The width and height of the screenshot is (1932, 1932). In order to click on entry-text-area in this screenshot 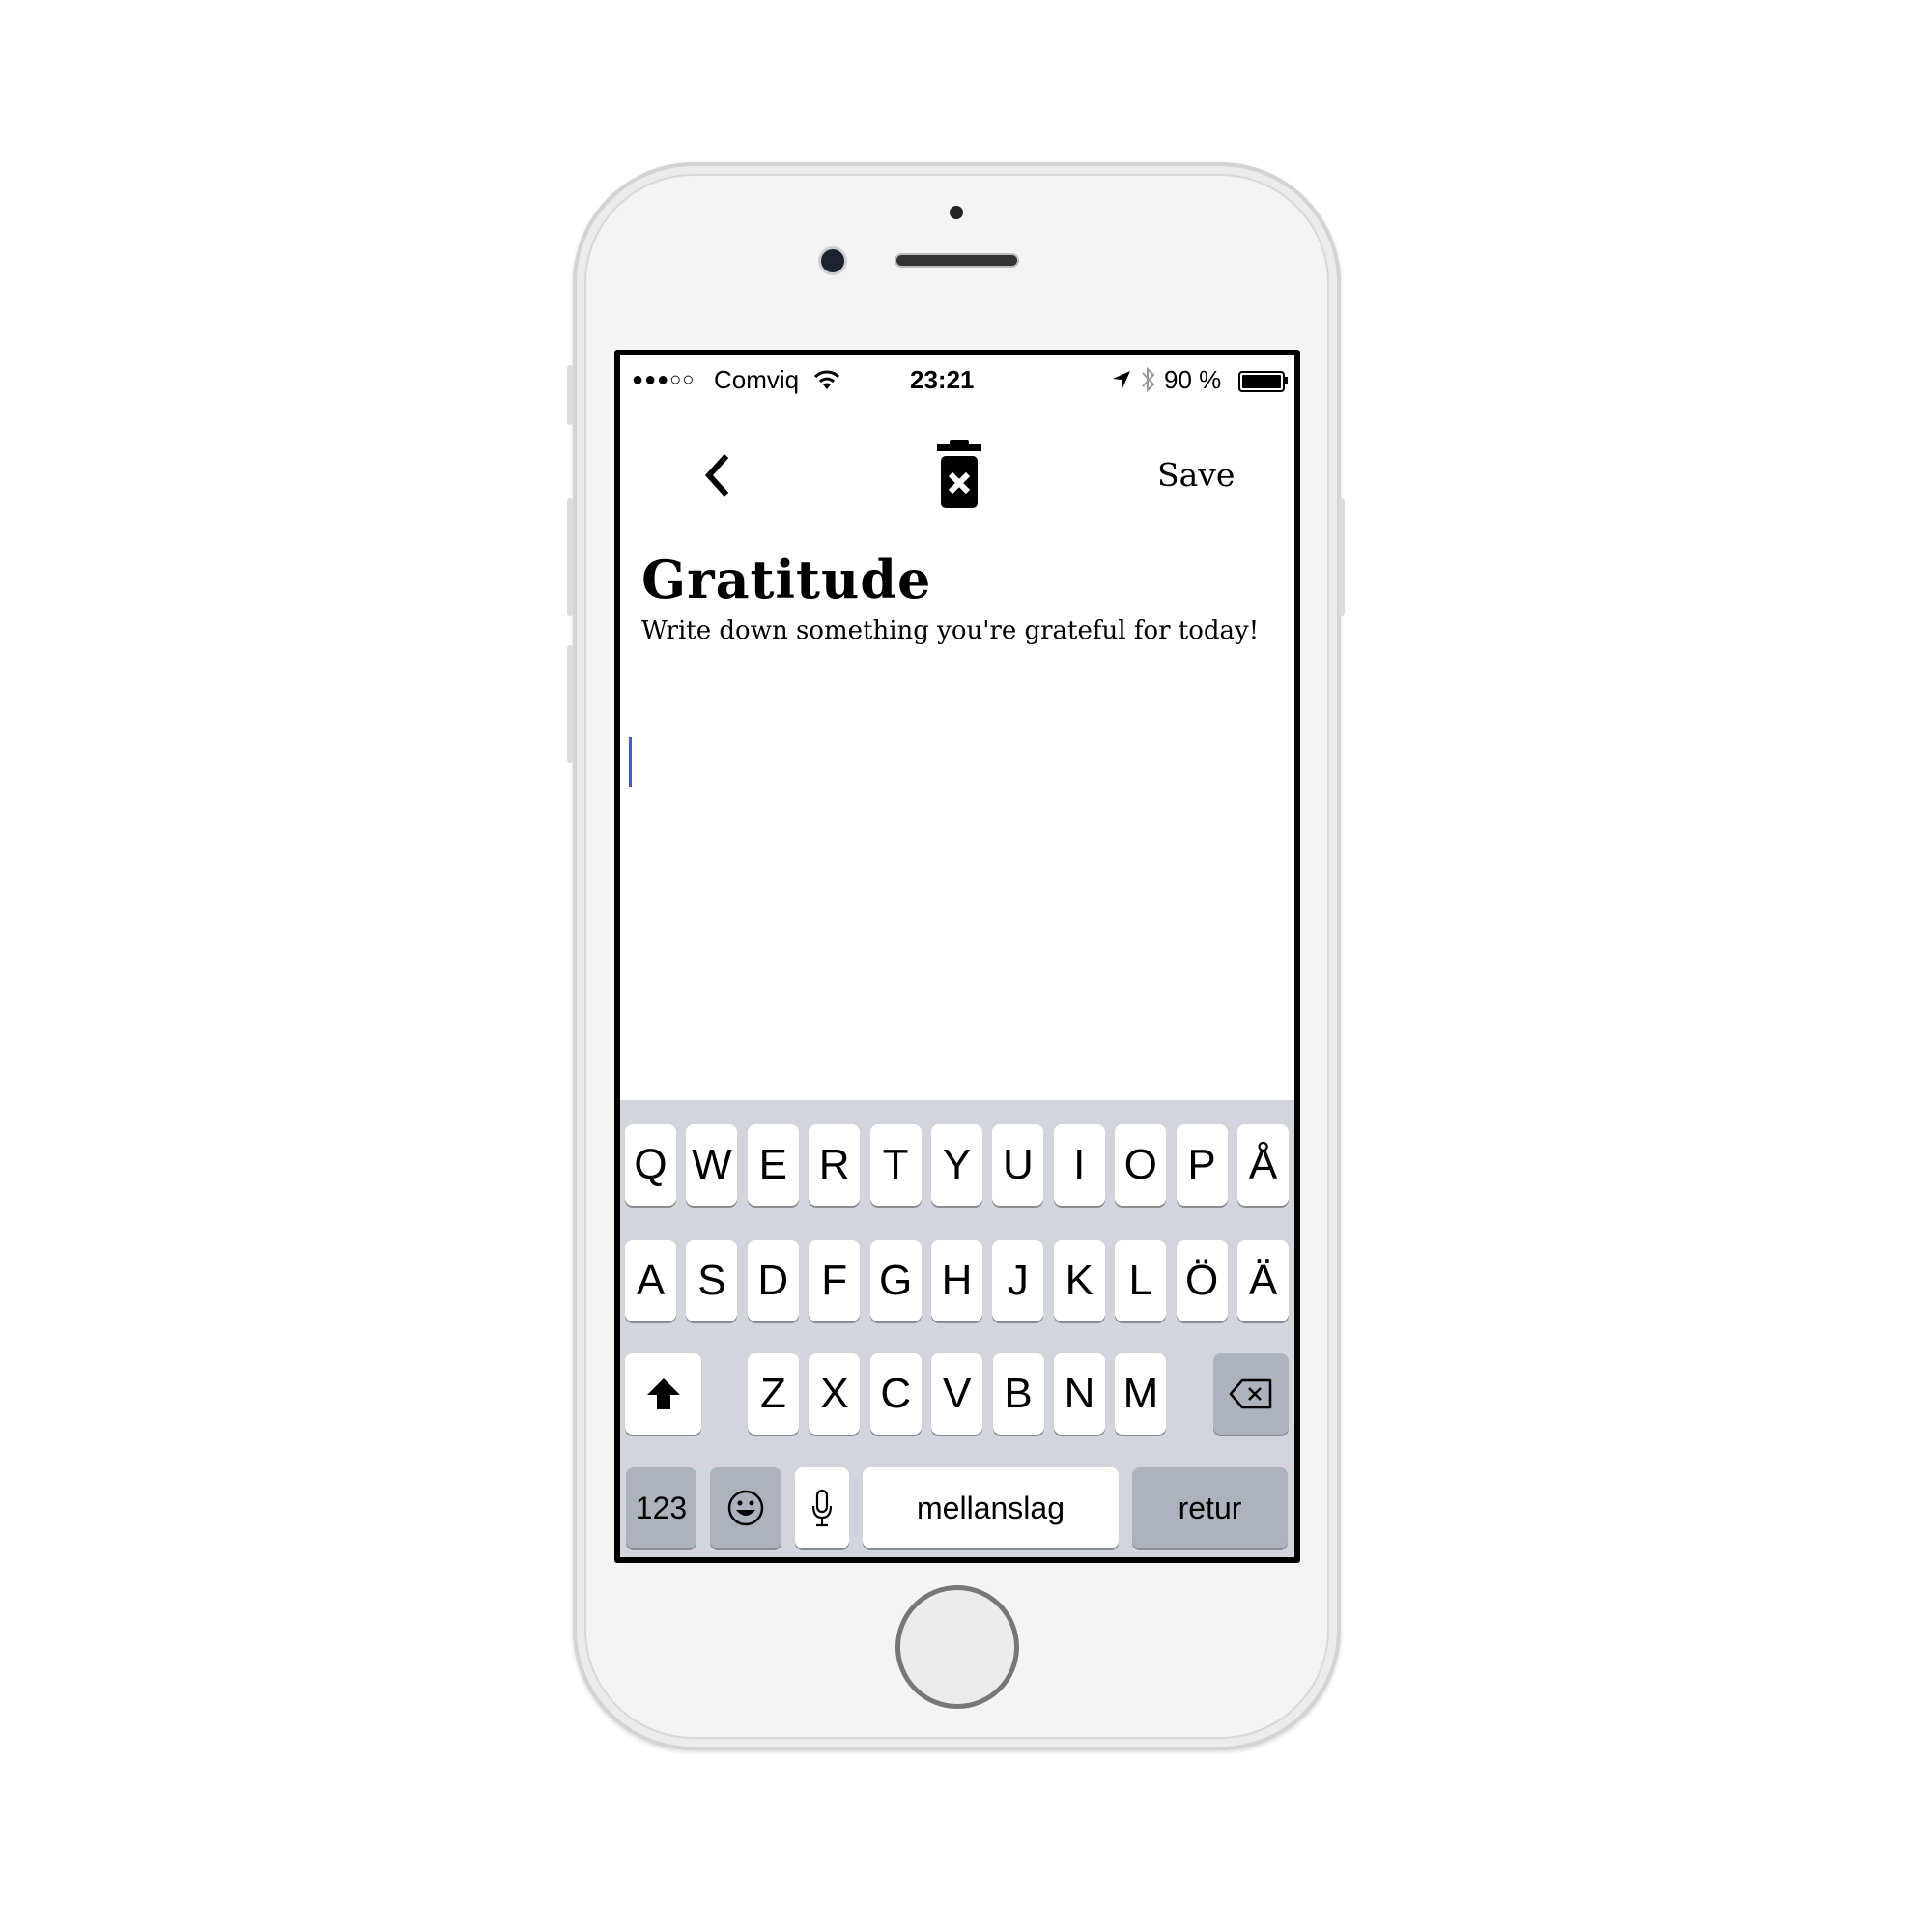, I will do `click(957, 906)`.